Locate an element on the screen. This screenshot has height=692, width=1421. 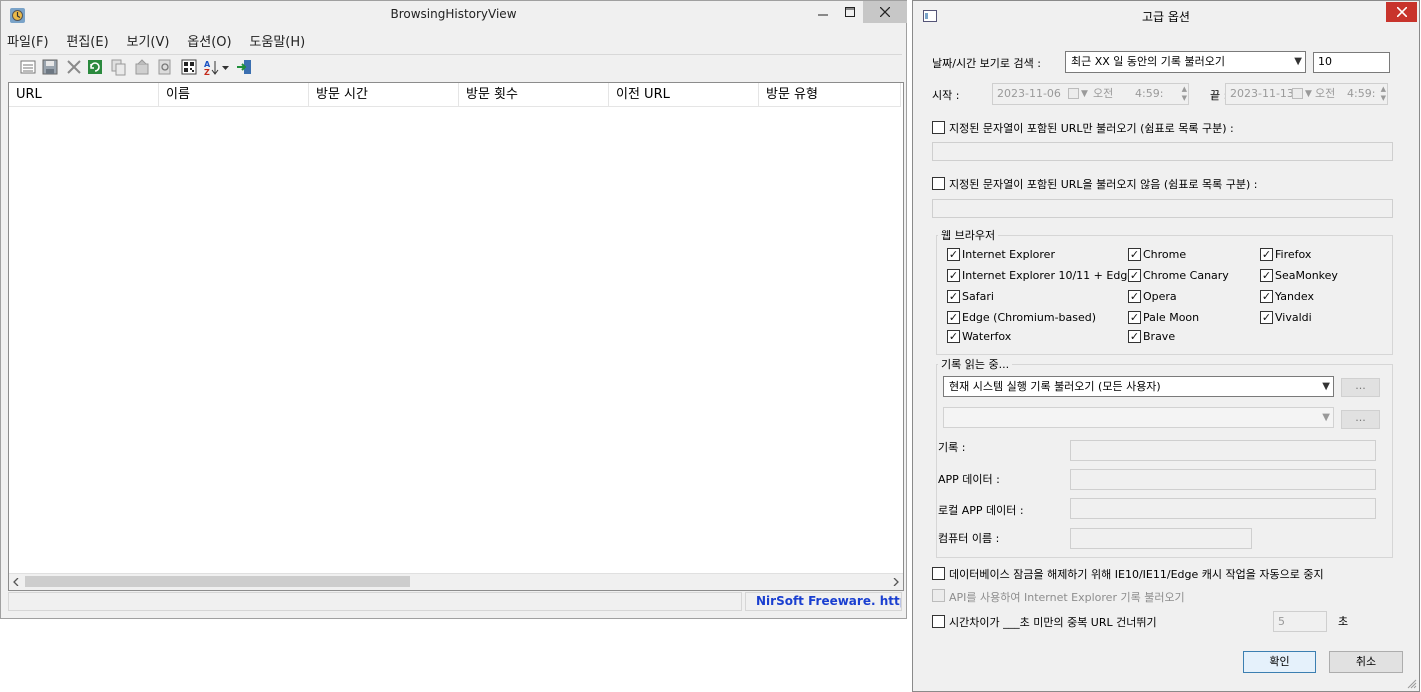
browser-waterfox-checkbox: ✓ is located at coordinates (953, 336).